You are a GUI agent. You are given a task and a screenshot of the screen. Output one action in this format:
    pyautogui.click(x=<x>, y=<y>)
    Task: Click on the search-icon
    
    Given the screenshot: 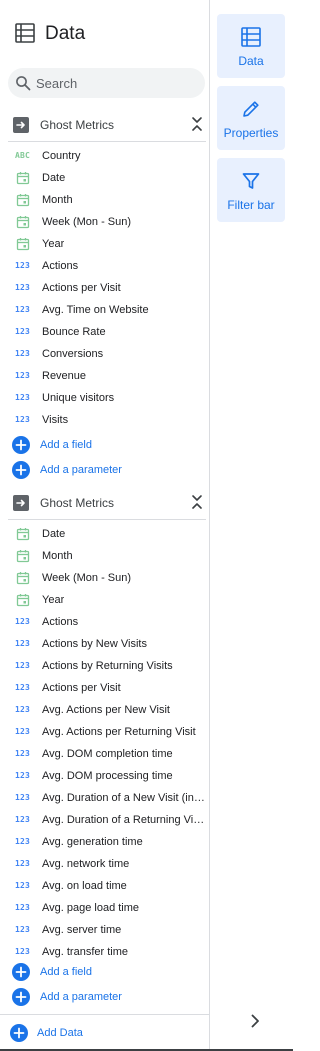 What is the action you would take?
    pyautogui.click(x=23, y=83)
    